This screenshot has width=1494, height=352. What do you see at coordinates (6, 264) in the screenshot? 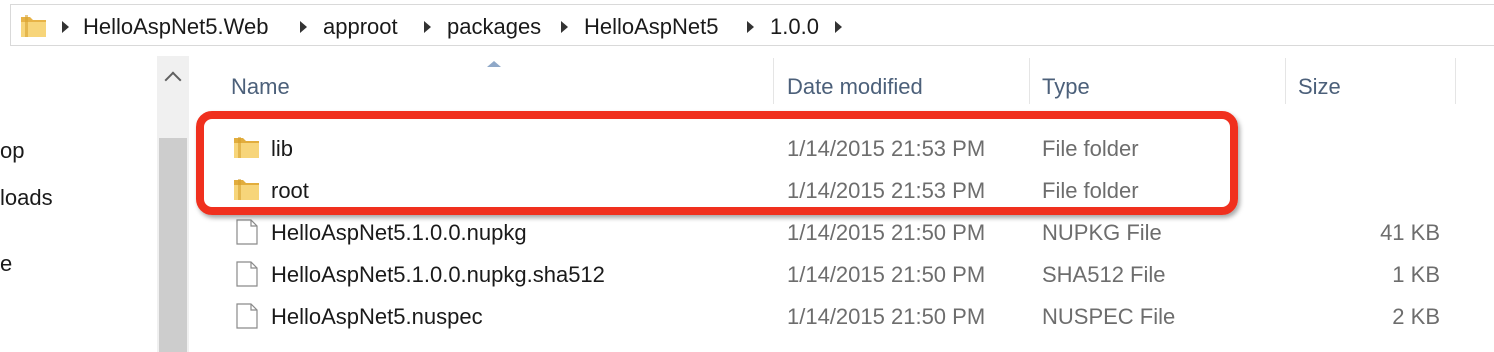
I see `nav-item-e: e` at bounding box center [6, 264].